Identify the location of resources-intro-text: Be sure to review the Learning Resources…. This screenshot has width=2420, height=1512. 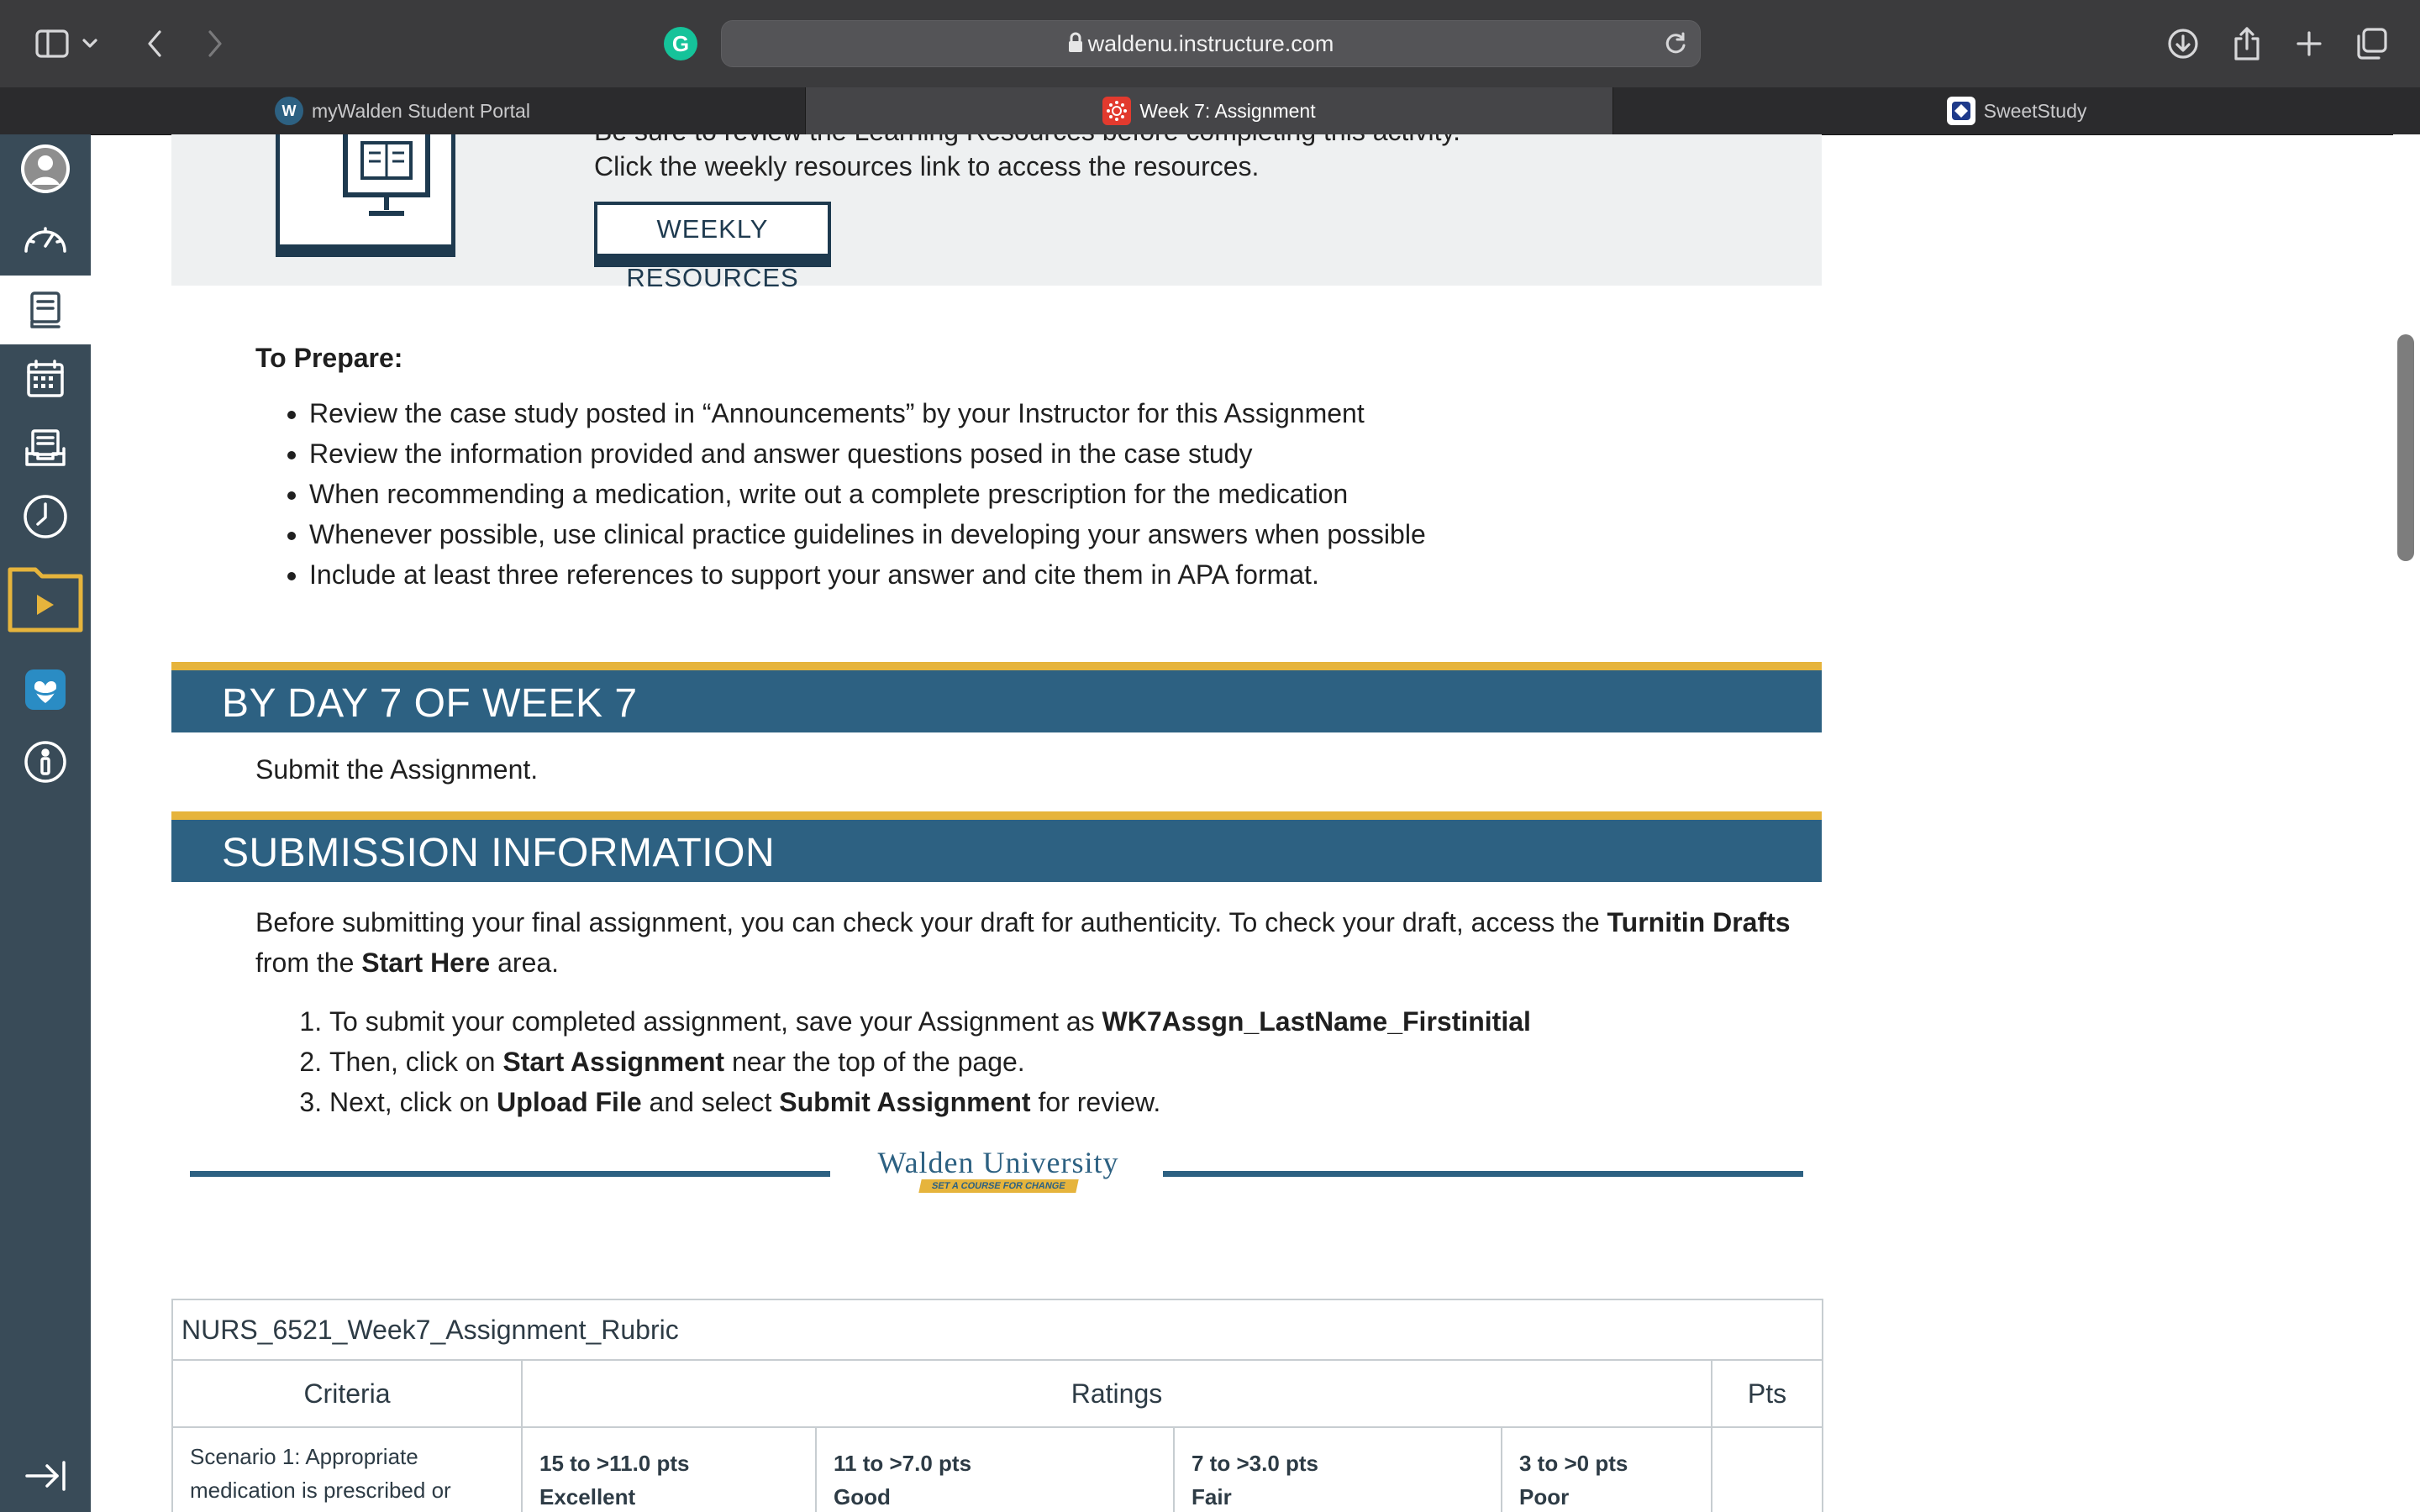
(1027, 140).